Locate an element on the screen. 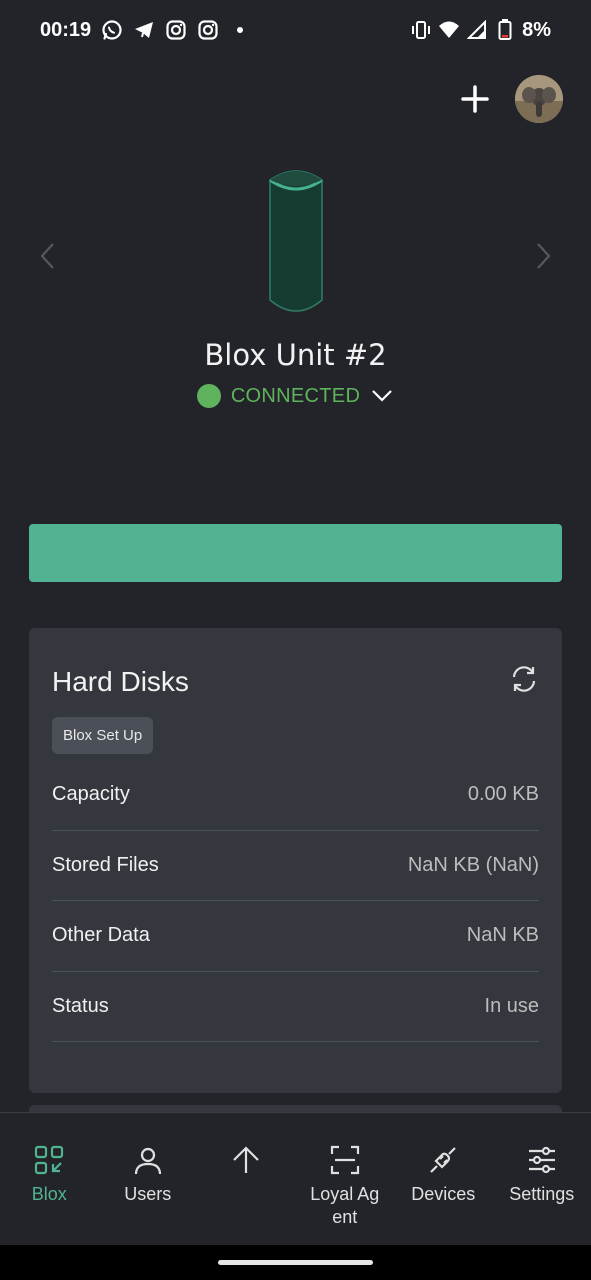 This screenshot has height=1280, width=591. status-banner is located at coordinates (295, 553).